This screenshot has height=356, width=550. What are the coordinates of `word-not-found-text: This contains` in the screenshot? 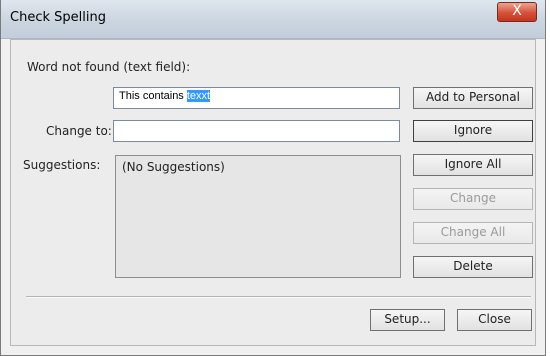 It's located at (153, 96).